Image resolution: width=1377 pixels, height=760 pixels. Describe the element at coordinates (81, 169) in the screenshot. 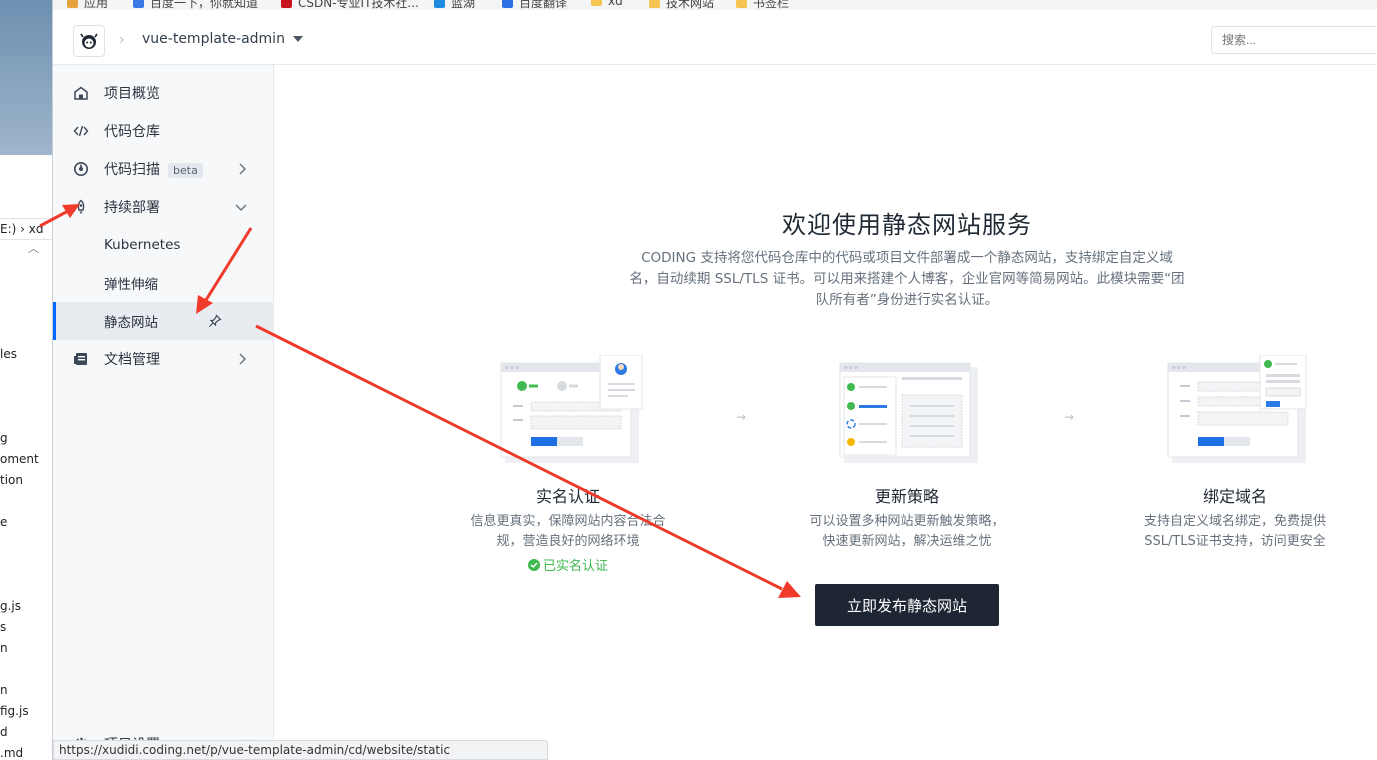

I see `scan-icon` at that location.